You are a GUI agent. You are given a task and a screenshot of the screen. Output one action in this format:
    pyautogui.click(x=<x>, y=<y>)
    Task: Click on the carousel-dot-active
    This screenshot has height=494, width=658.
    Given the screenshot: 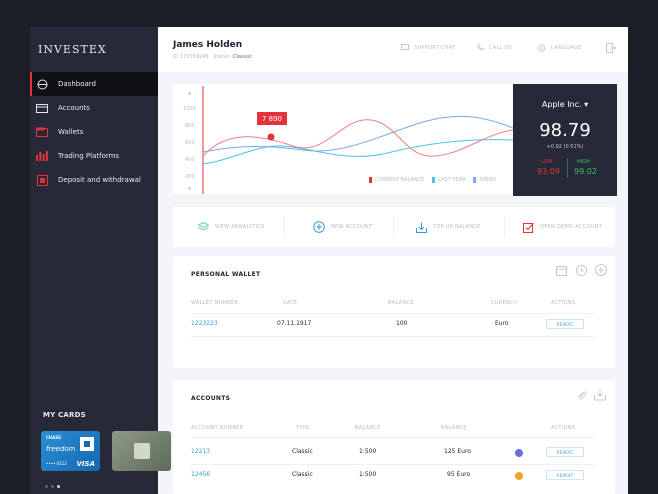 What is the action you would take?
    pyautogui.click(x=58, y=486)
    